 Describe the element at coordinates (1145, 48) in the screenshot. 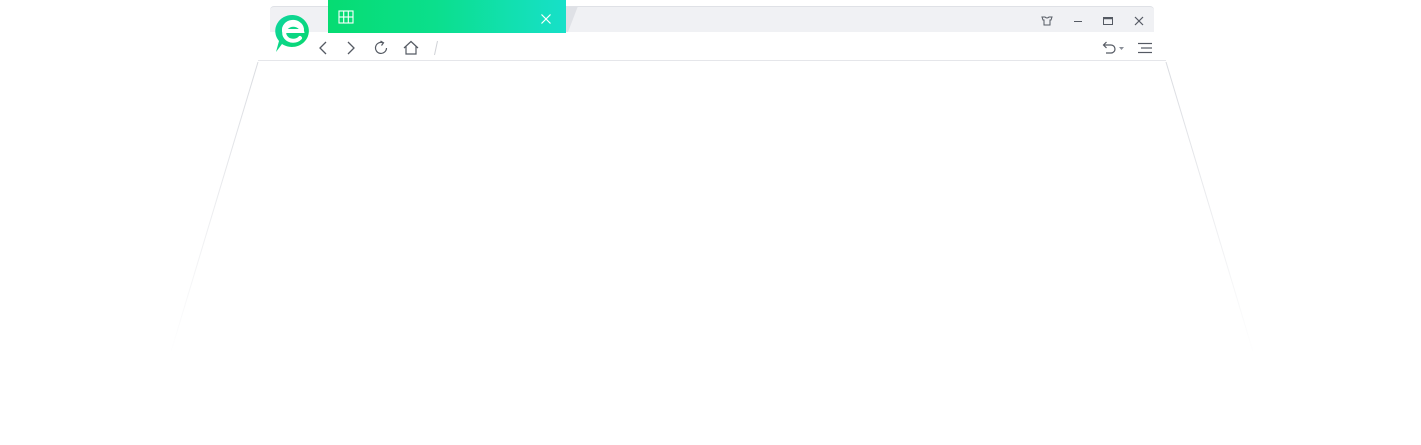

I see `hamburger-menu-icon` at that location.